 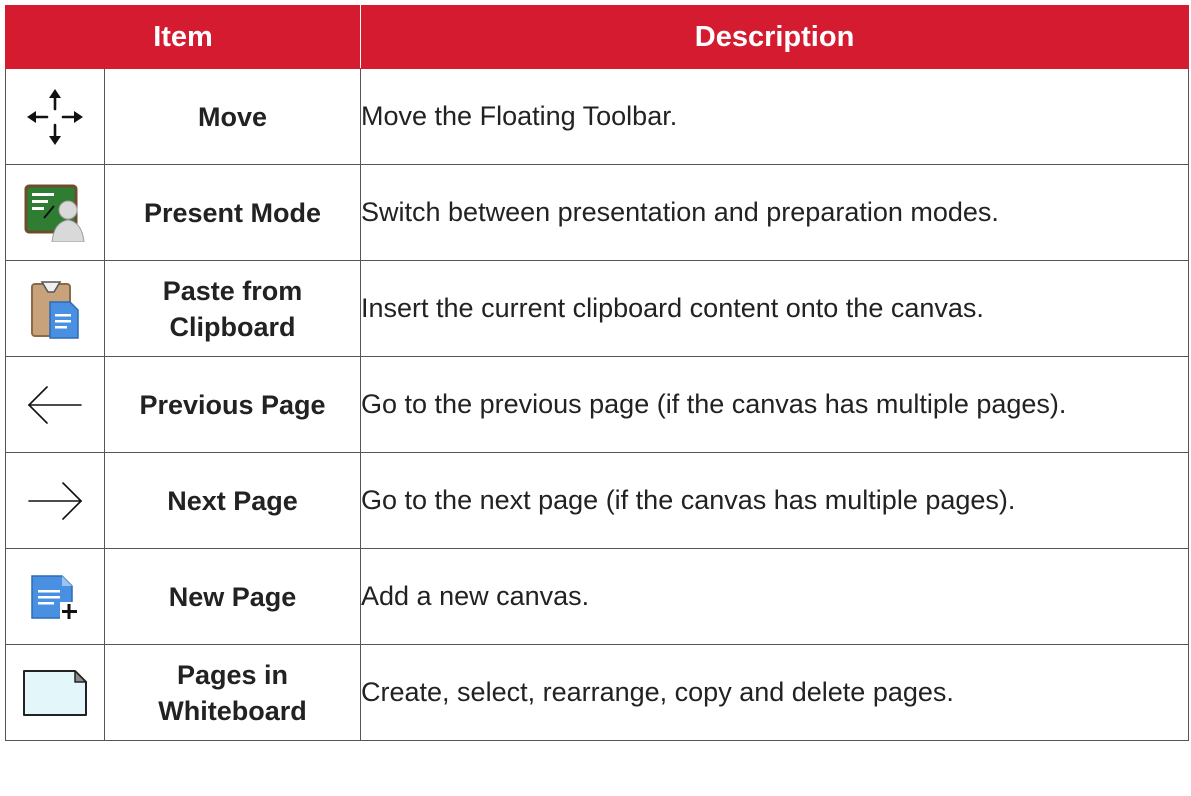 I want to click on item-description: Add a new canvas., so click(x=775, y=596).